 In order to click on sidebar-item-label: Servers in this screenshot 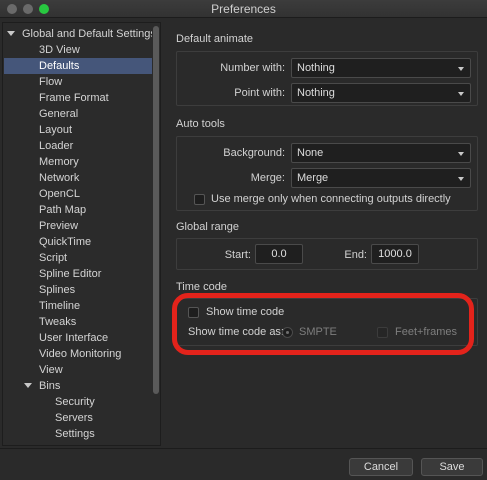, I will do `click(74, 418)`.